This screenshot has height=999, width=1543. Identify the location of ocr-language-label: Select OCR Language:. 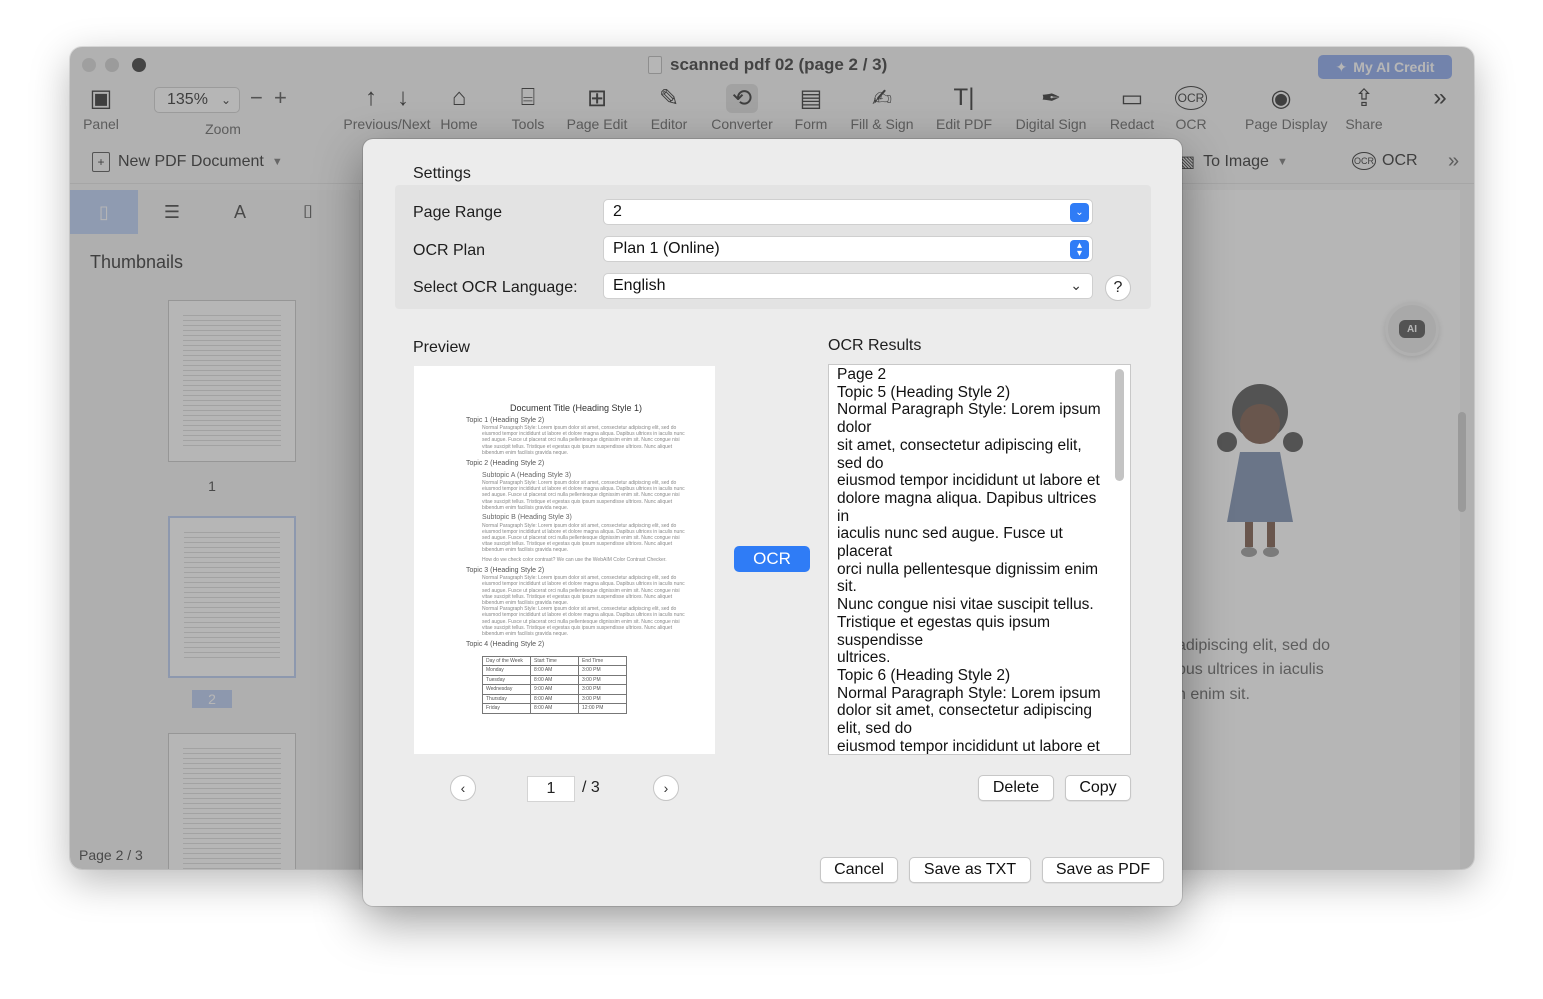
(495, 287).